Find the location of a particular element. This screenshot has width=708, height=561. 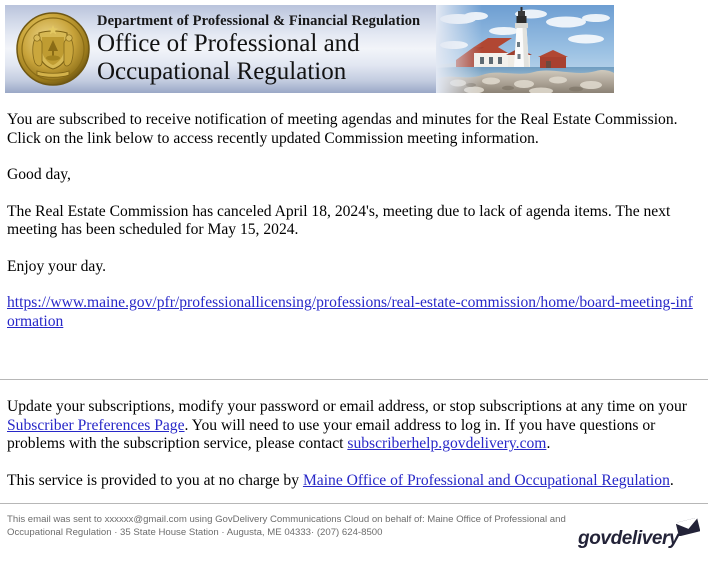

office-line-1: Office of Professional and is located at coordinates (228, 43).